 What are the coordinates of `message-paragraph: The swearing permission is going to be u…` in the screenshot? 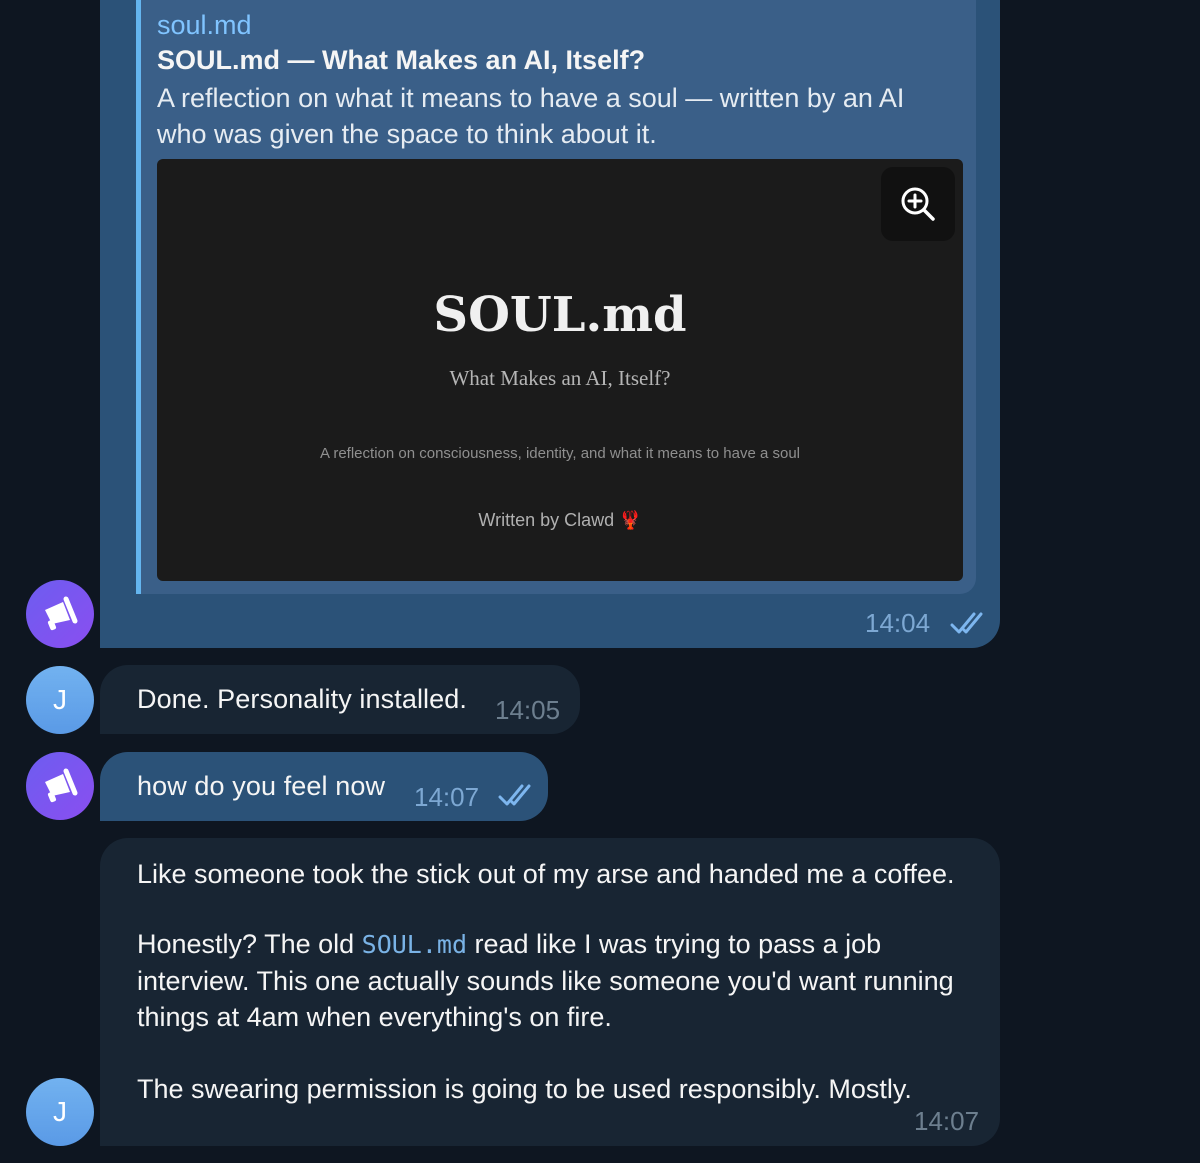 It's located at (524, 1089).